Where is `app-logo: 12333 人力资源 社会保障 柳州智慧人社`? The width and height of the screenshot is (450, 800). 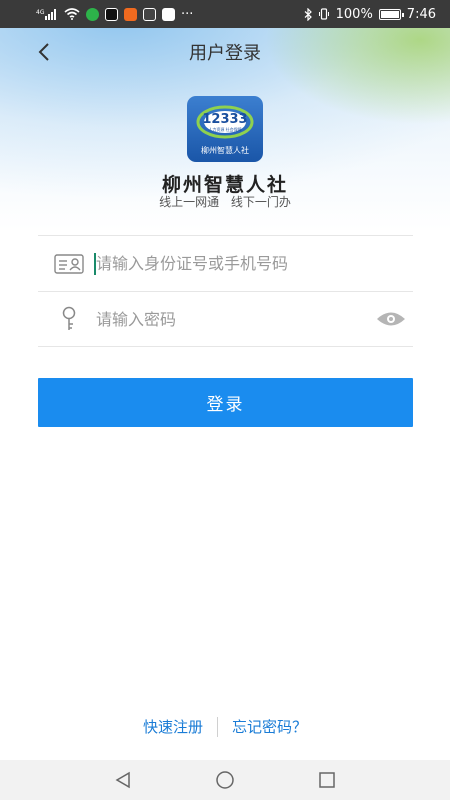 app-logo: 12333 人力资源 社会保障 柳州智慧人社 is located at coordinates (225, 129).